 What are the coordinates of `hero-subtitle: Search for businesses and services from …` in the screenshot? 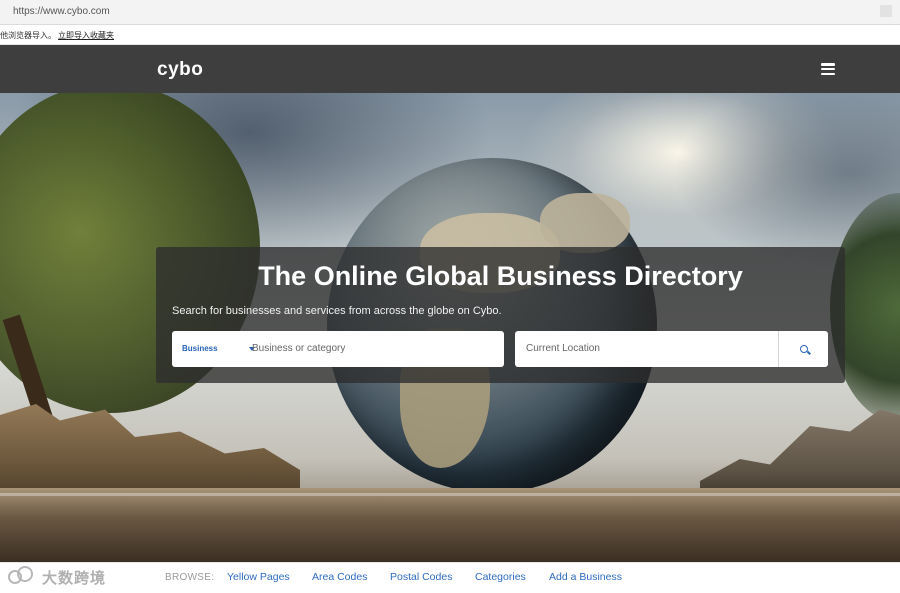 It's located at (337, 311).